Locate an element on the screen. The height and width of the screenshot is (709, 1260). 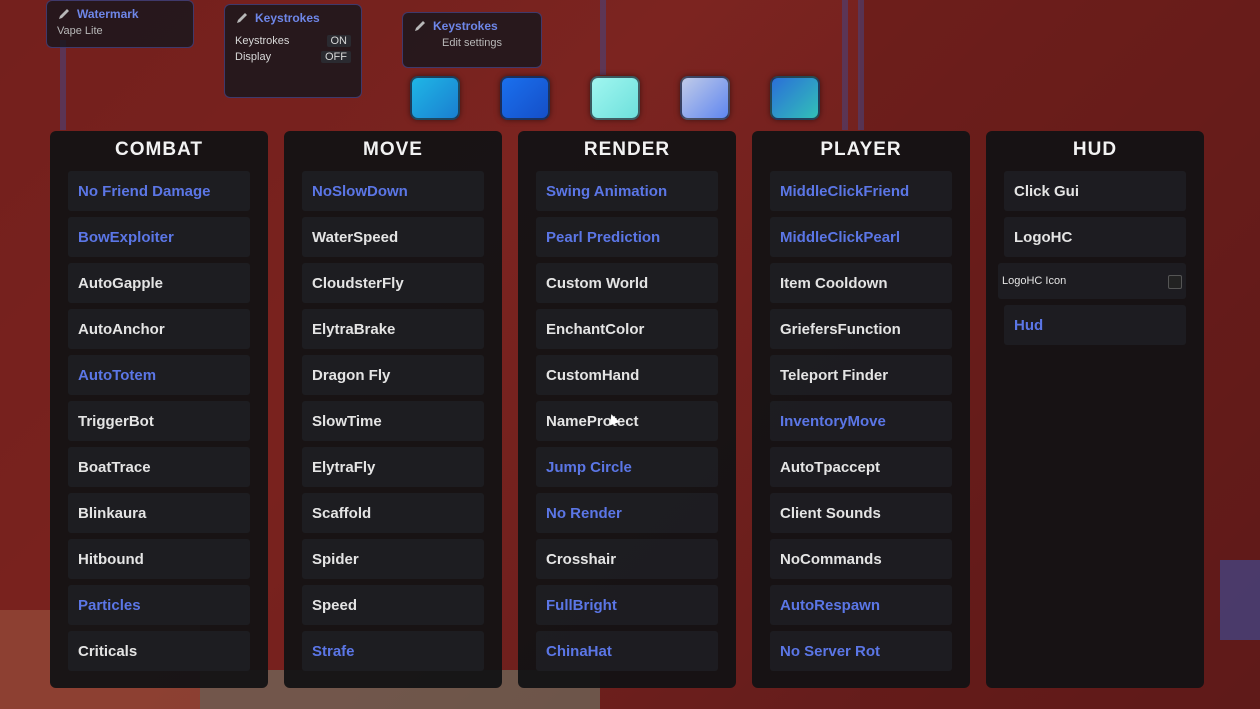
module-label: Dragon Fly is located at coordinates (351, 375).